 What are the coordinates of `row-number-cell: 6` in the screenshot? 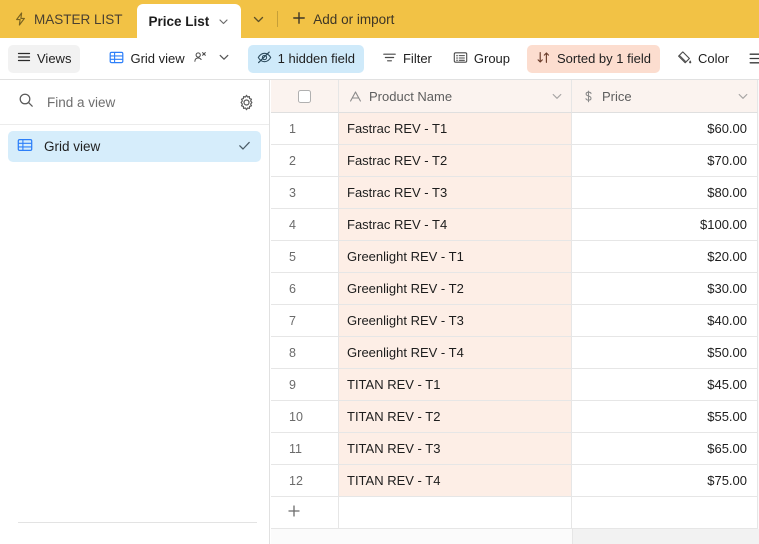 It's located at (305, 289).